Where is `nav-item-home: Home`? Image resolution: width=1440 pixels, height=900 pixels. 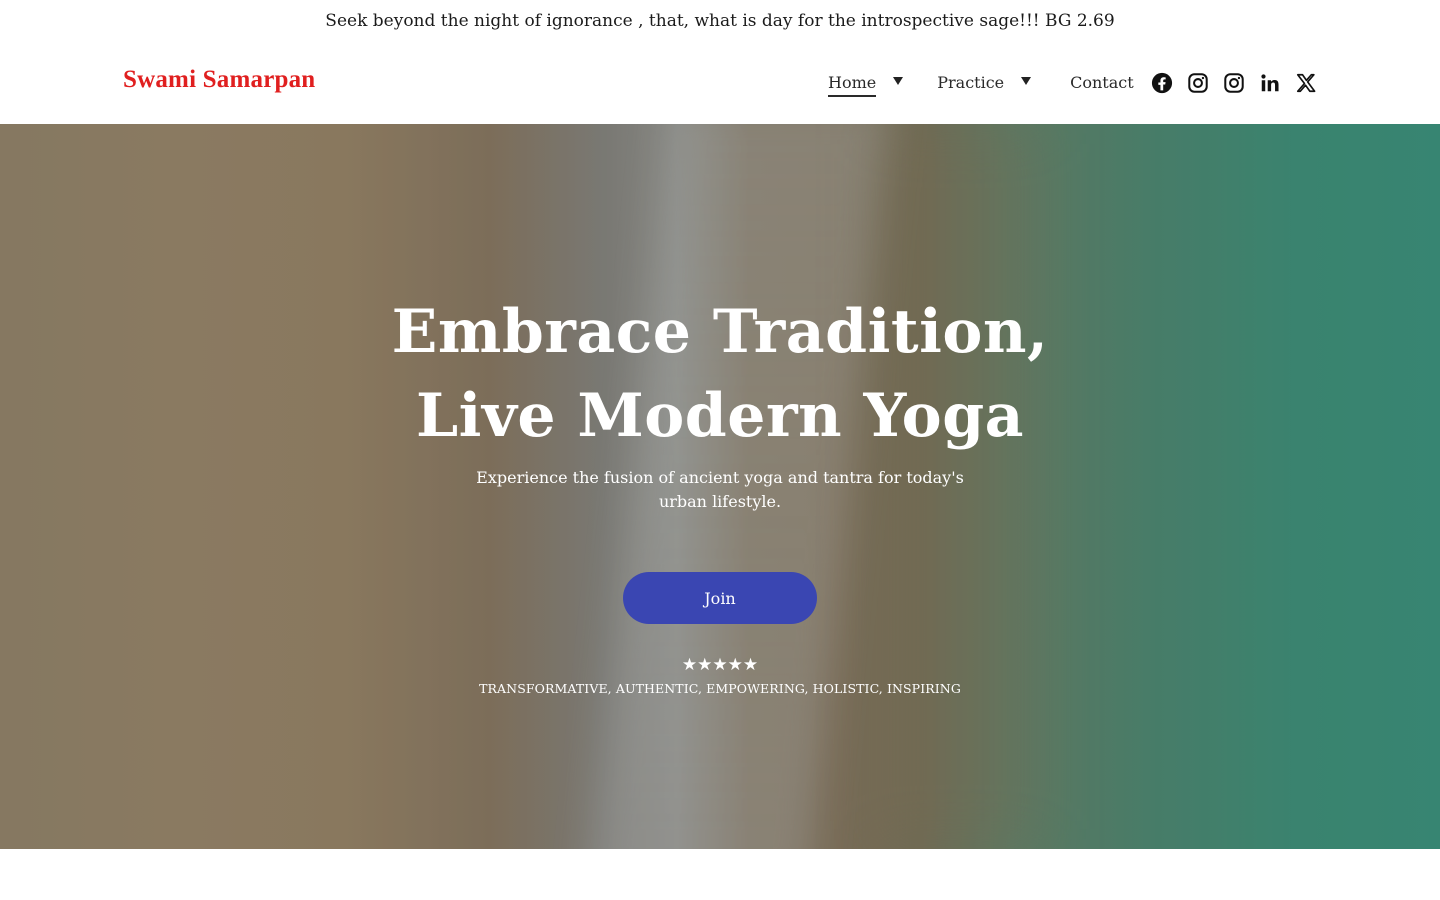 nav-item-home: Home is located at coordinates (866, 85).